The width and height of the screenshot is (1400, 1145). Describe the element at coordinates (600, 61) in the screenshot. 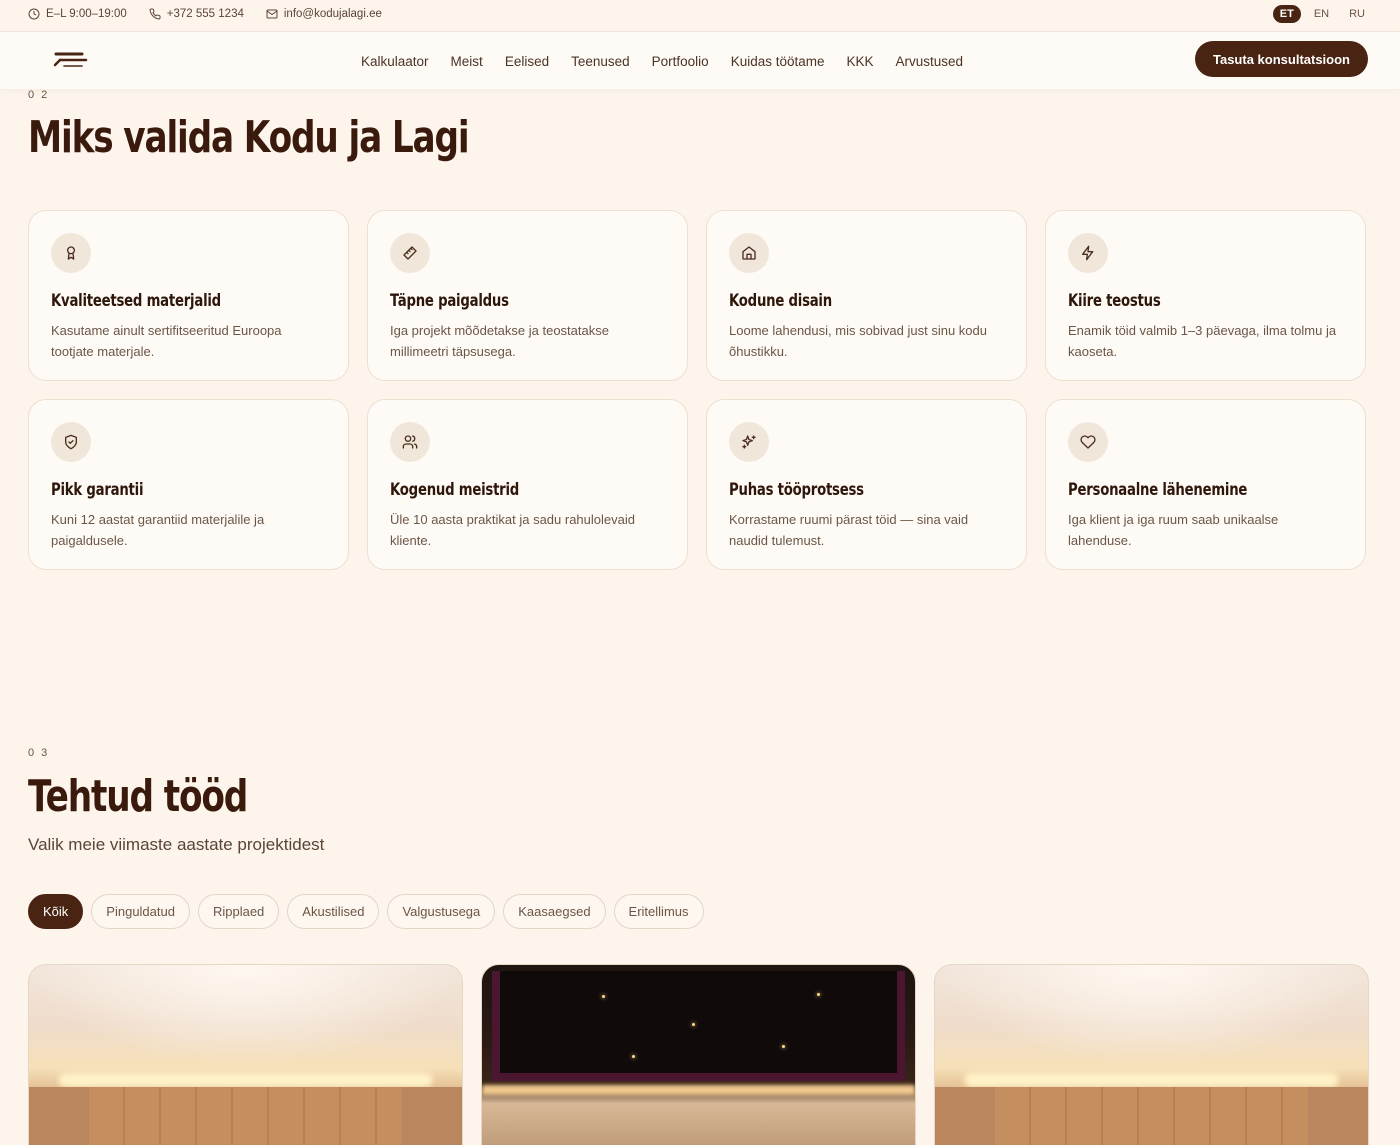

I see `nav-teenused: Teenused` at that location.